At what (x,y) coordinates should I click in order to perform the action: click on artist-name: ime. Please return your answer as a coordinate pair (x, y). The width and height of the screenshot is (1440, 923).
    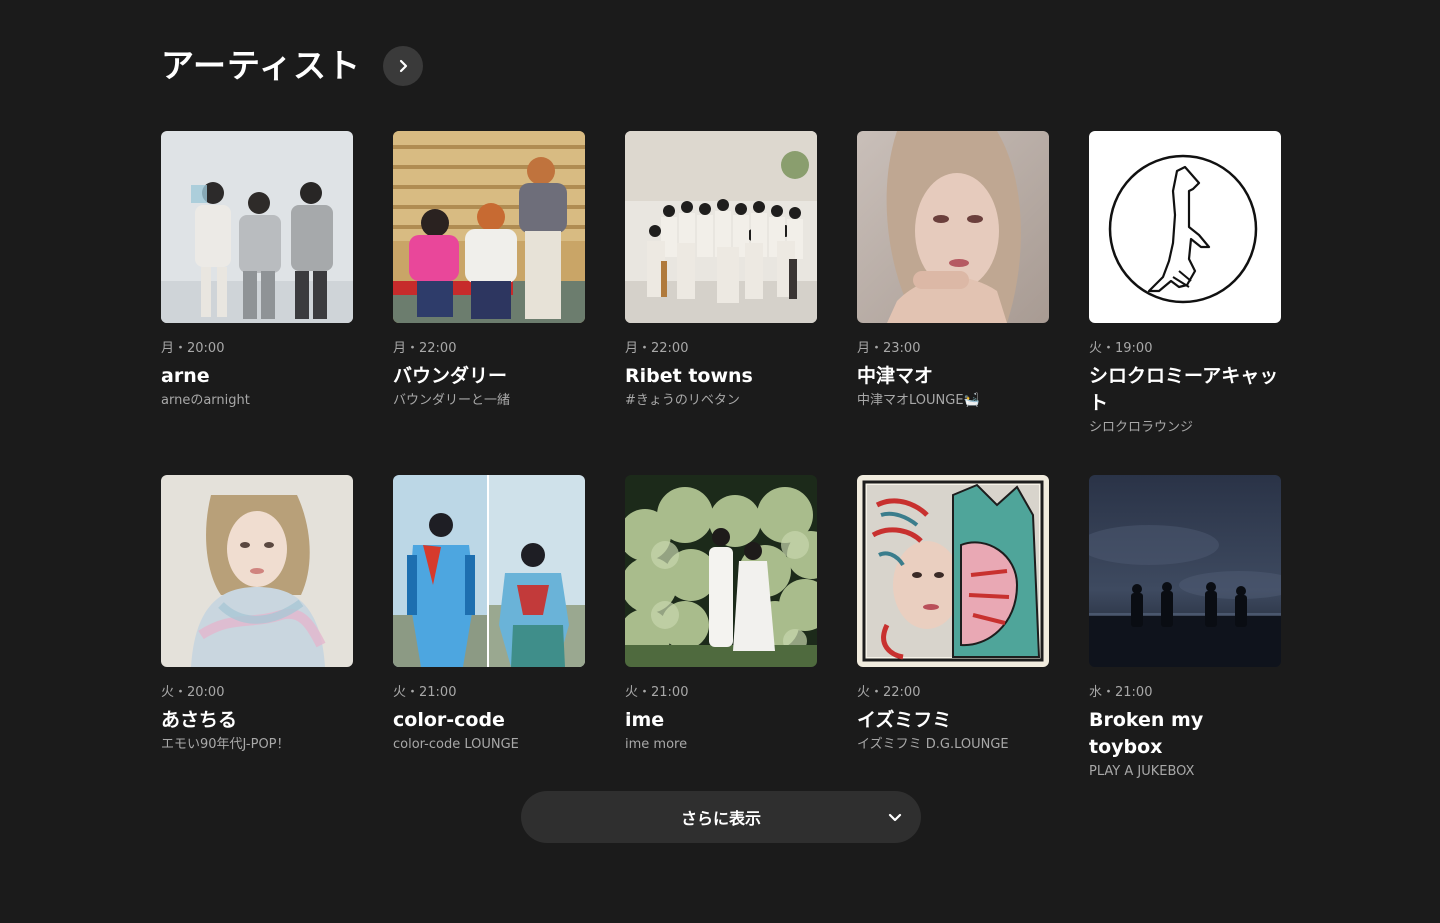
    Looking at the image, I should click on (645, 720).